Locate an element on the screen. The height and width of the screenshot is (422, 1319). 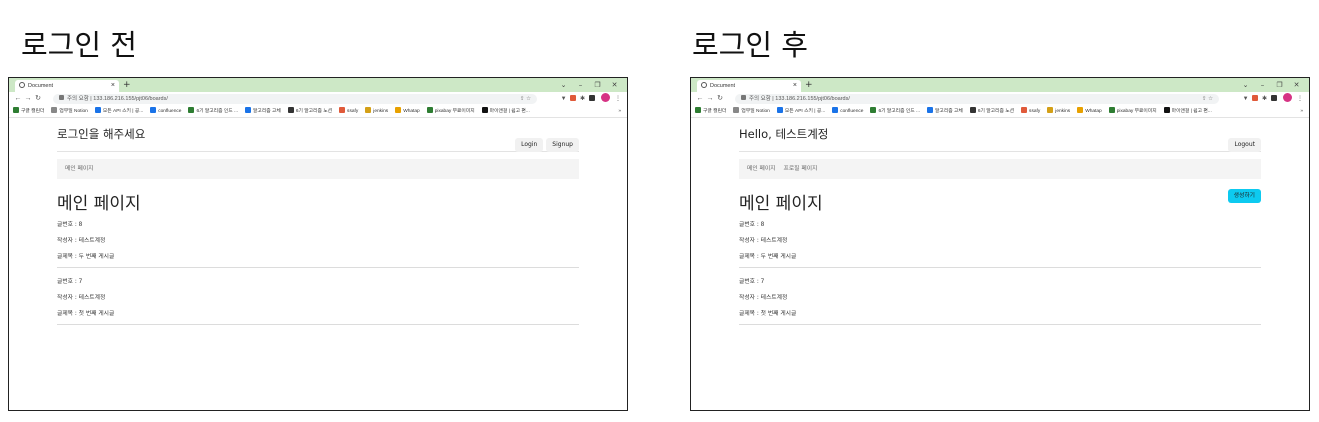
post-number-label: 글번호 : is located at coordinates (749, 282).